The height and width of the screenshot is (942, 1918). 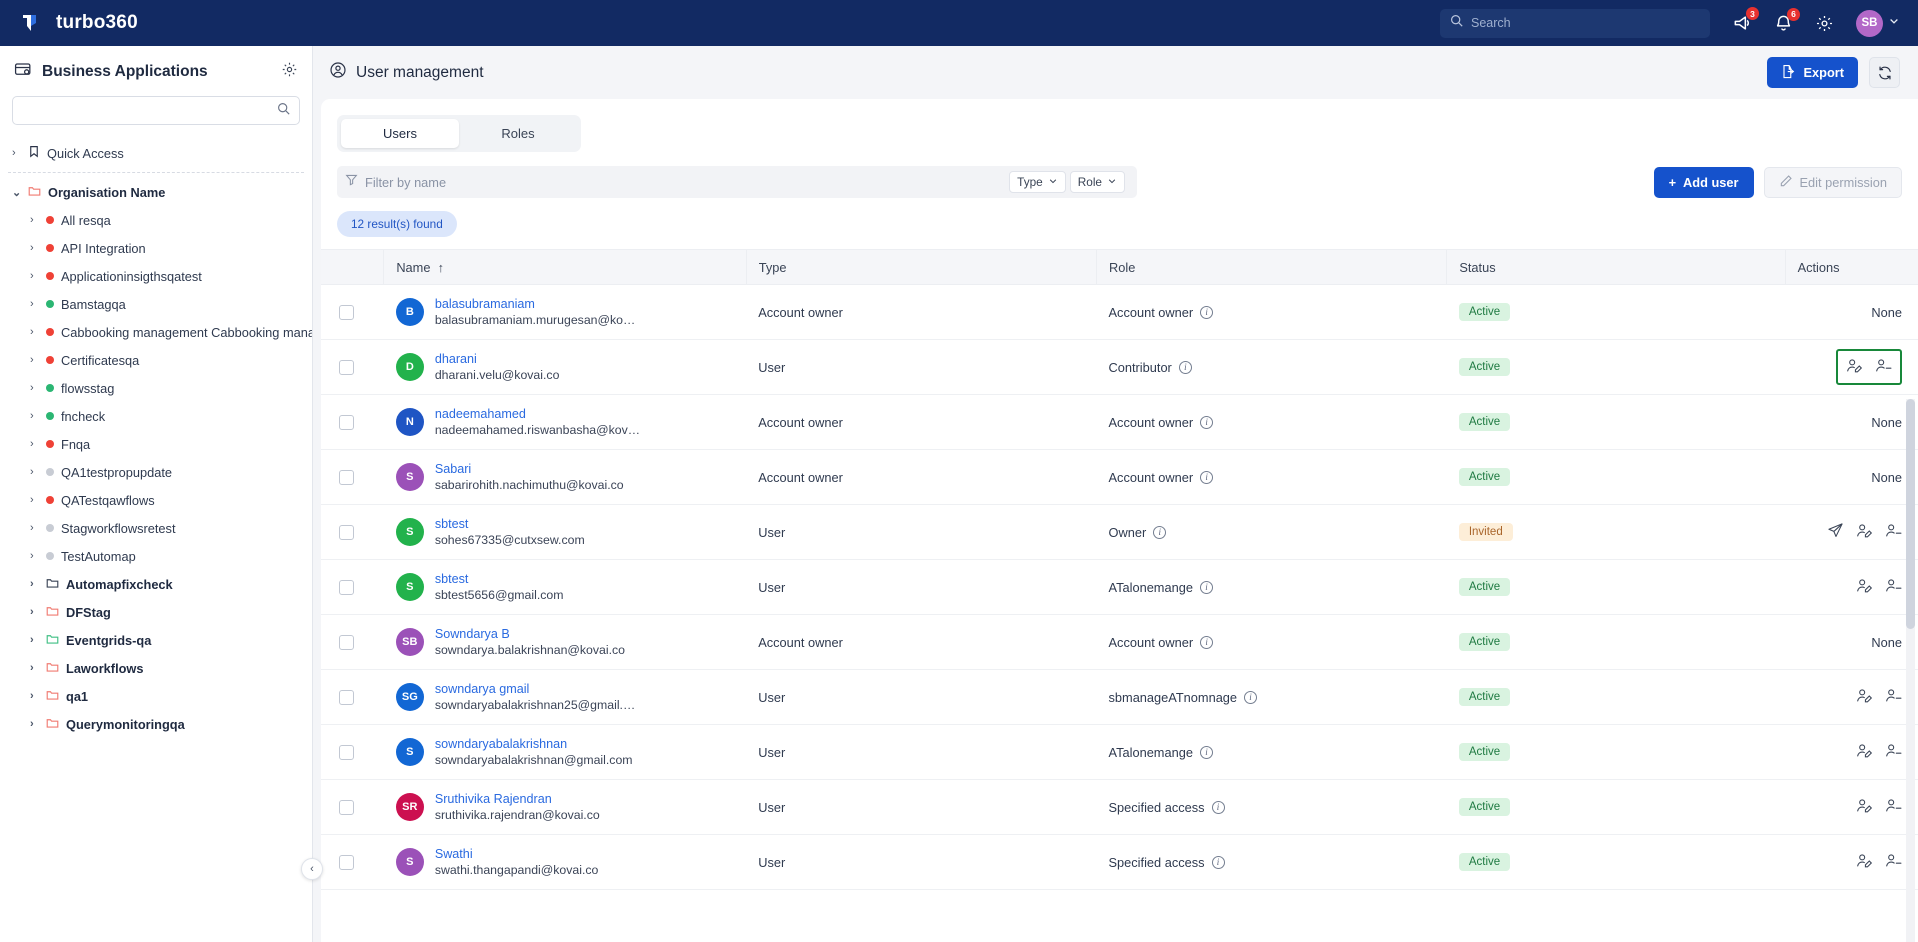 I want to click on announcements-button: 3, so click(x=1745, y=20).